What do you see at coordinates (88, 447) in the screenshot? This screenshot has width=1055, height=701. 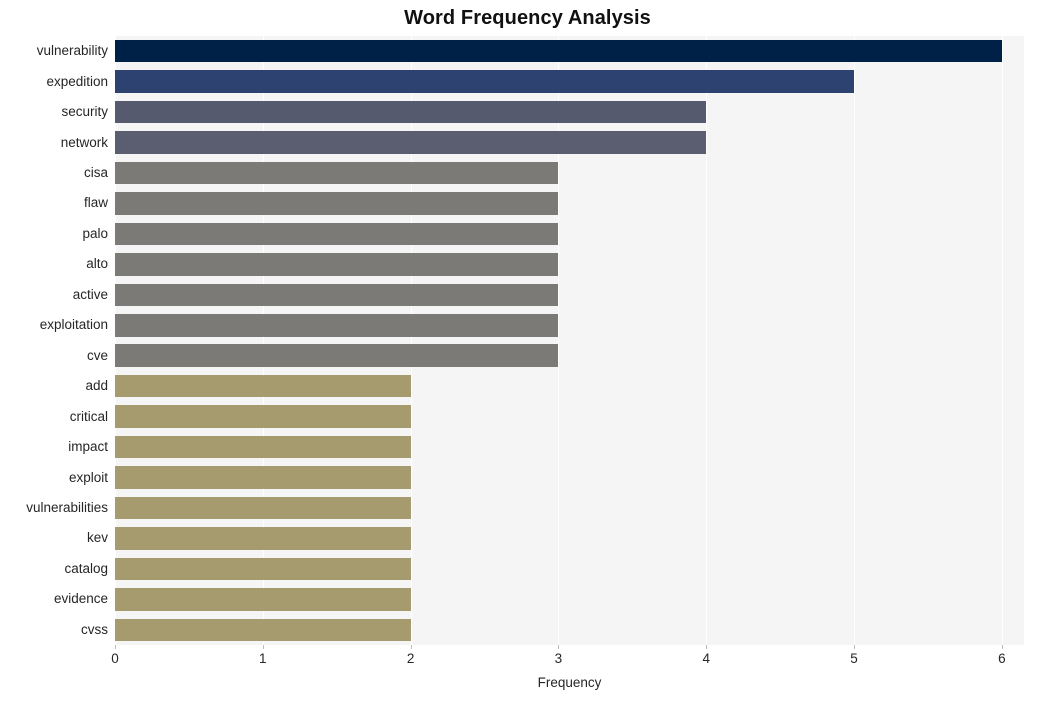 I see `y-tick-label-impact: impact` at bounding box center [88, 447].